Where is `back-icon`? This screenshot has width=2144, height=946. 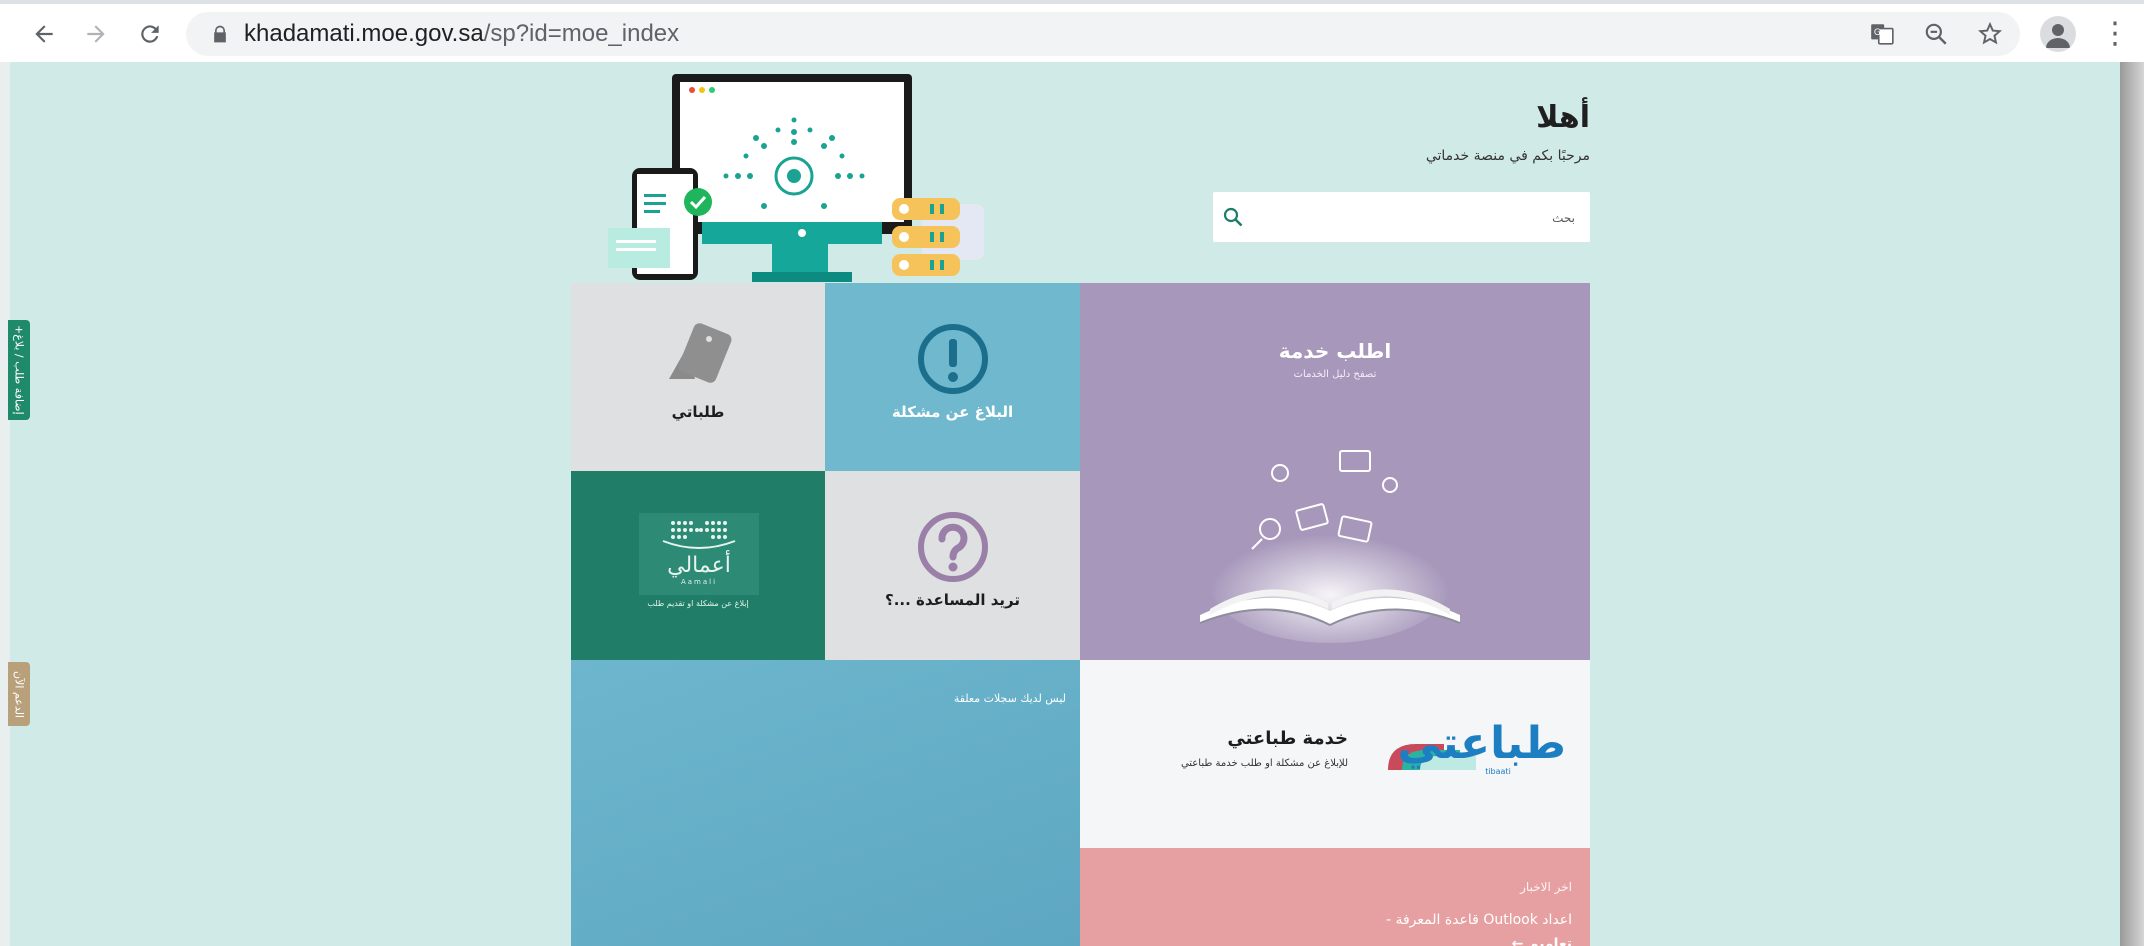
back-icon is located at coordinates (44, 34).